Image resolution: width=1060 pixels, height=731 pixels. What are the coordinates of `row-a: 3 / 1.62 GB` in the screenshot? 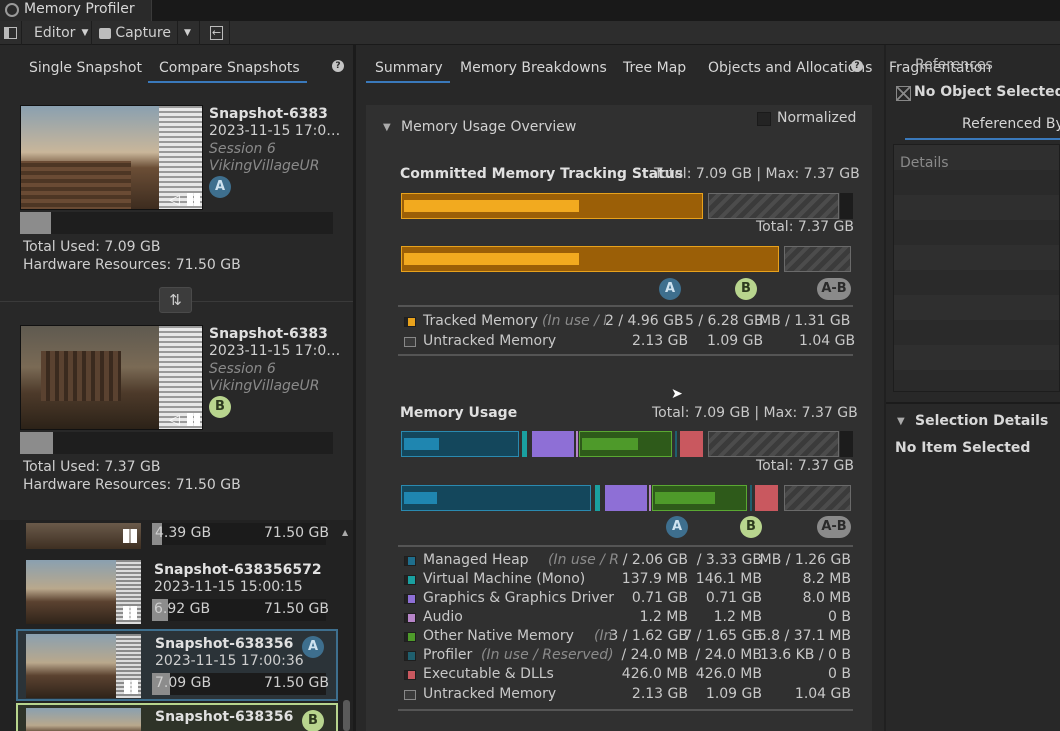 It's located at (648, 636).